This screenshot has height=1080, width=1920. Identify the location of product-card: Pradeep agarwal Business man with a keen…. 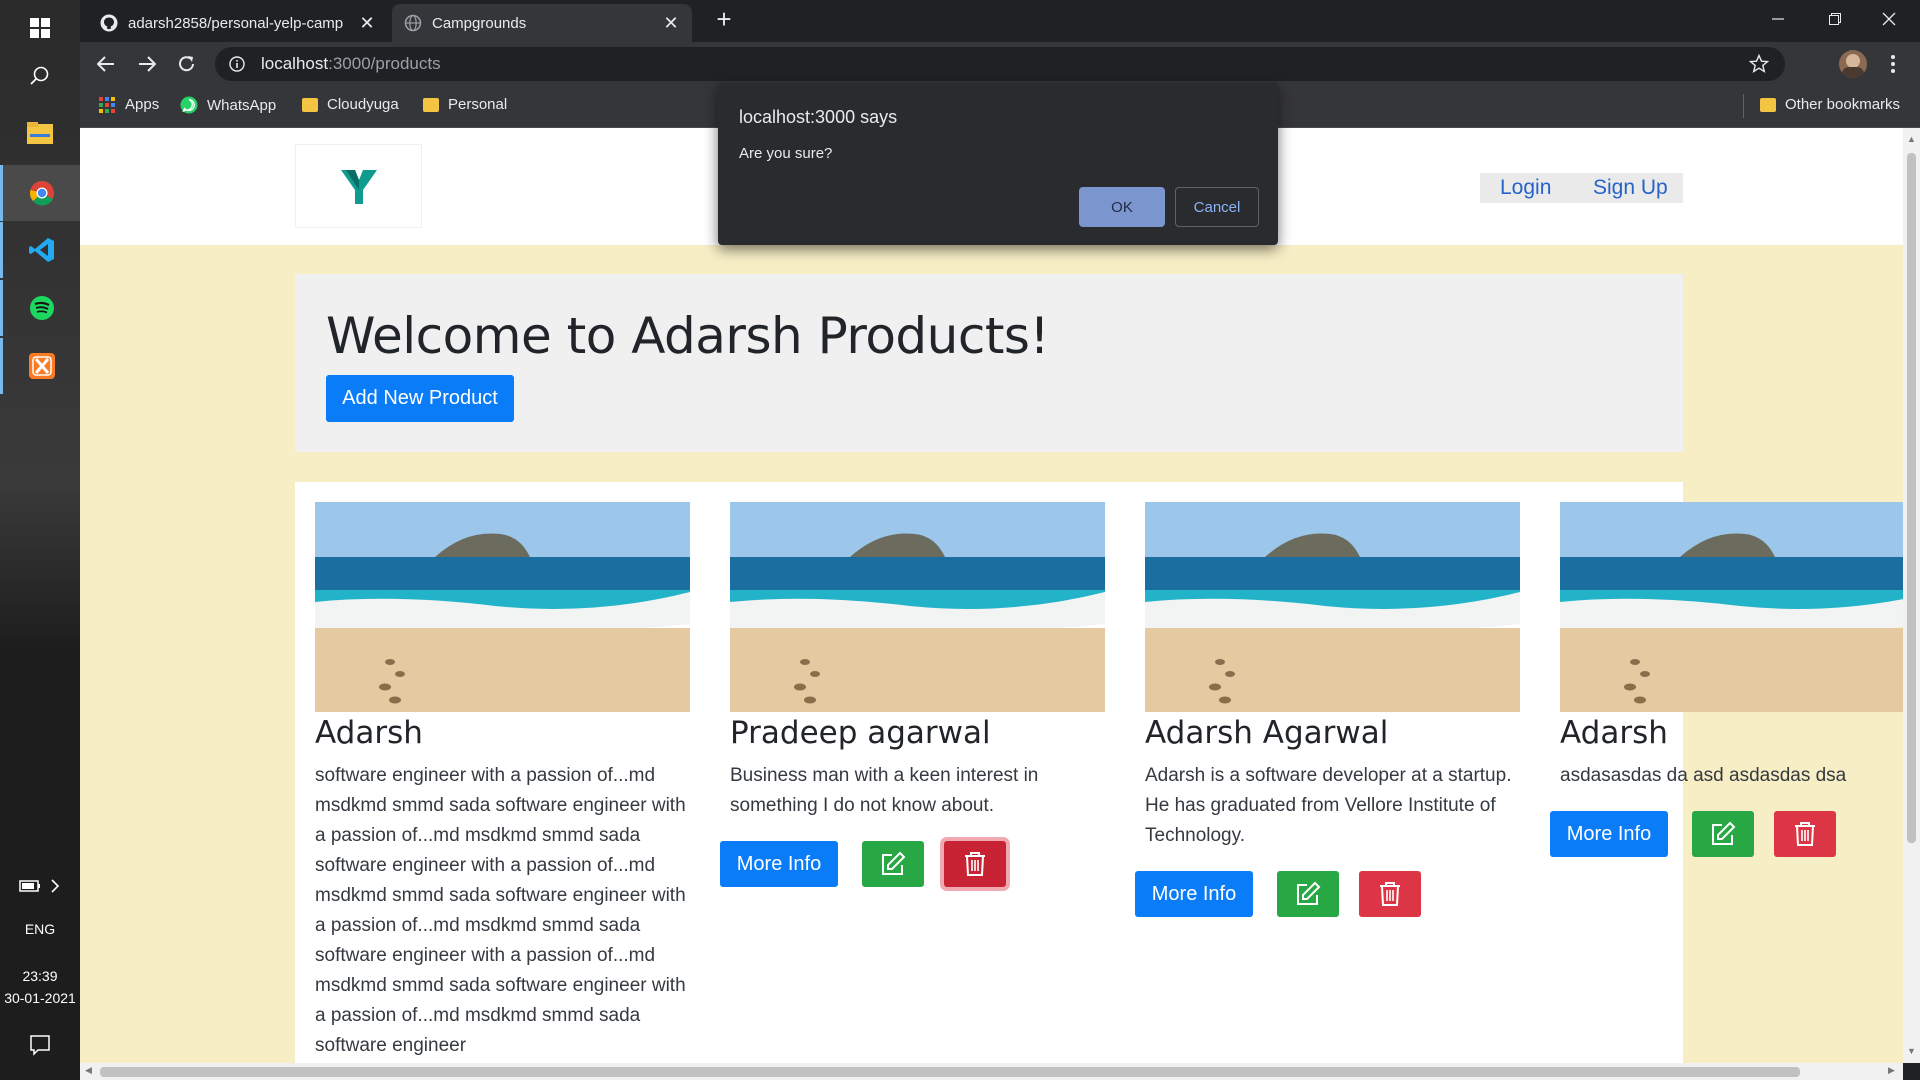
(912, 696).